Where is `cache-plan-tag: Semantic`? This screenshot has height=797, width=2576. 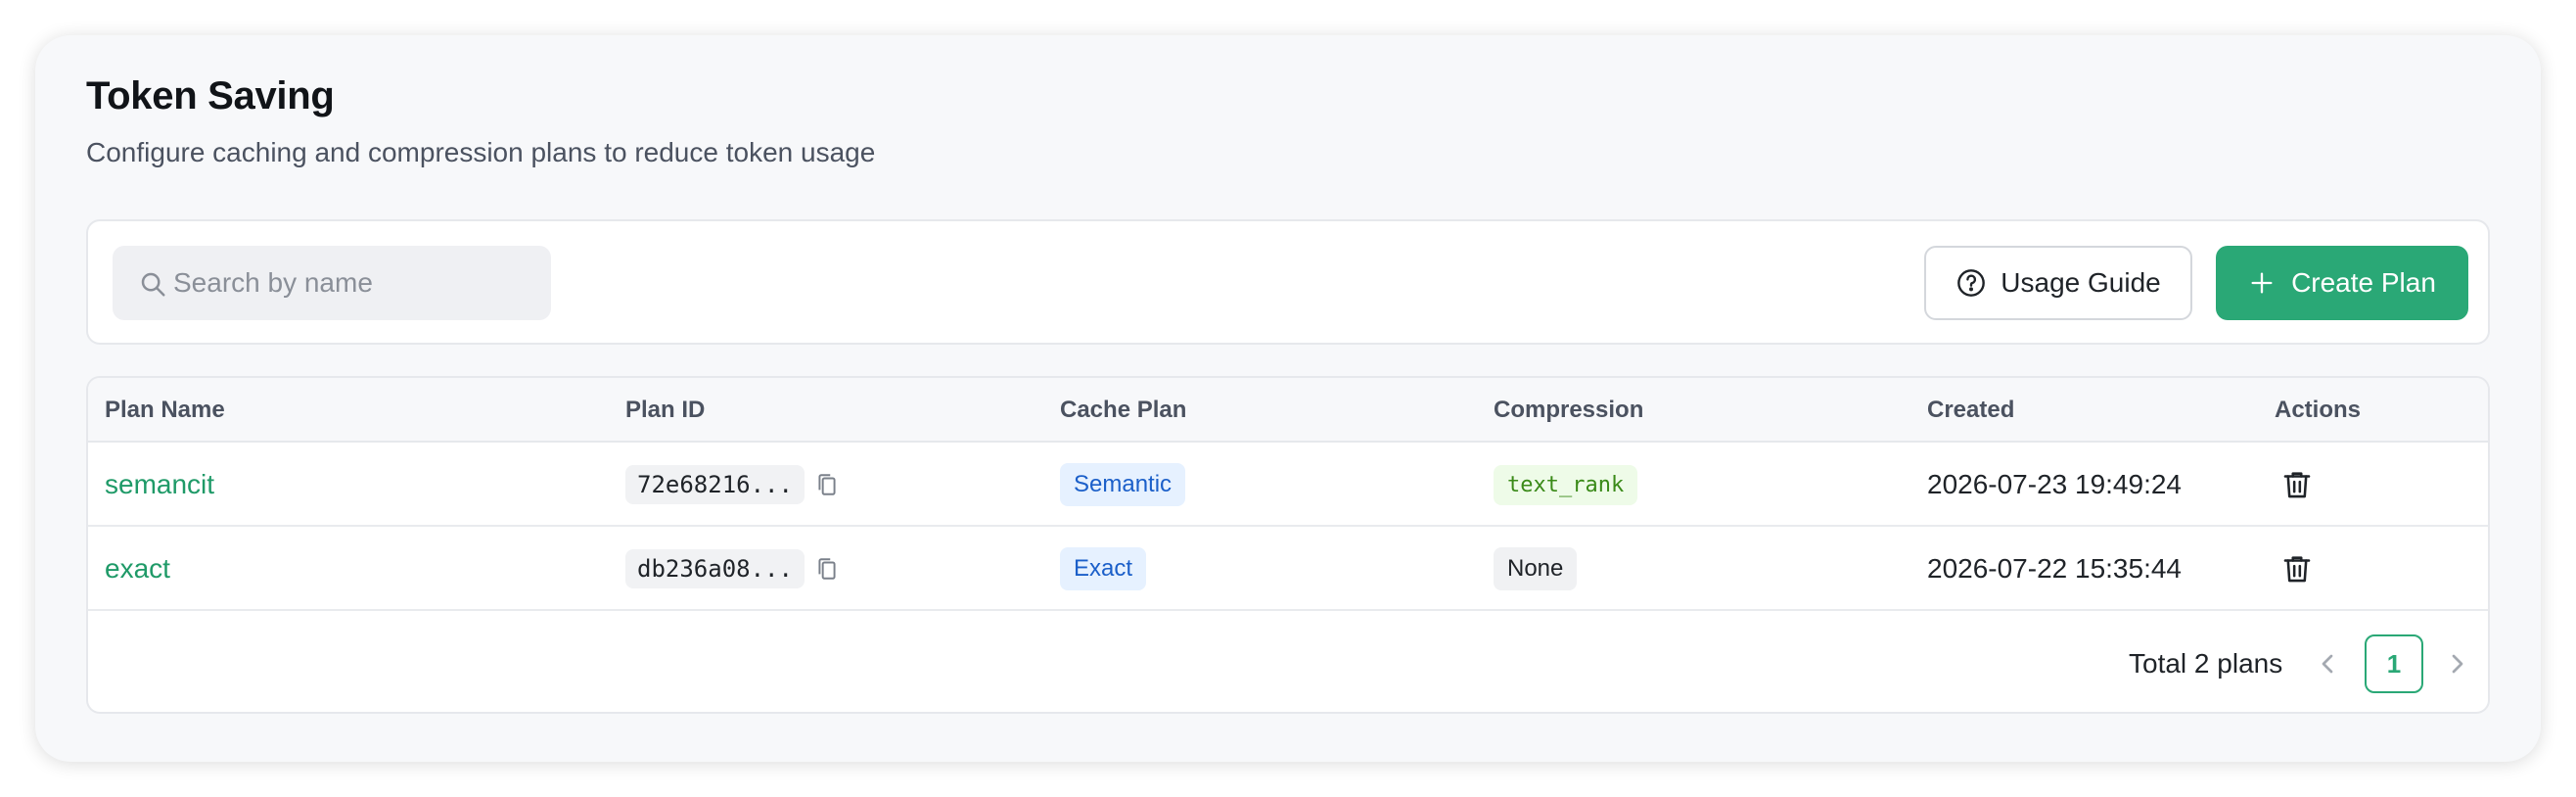 cache-plan-tag: Semantic is located at coordinates (1123, 484).